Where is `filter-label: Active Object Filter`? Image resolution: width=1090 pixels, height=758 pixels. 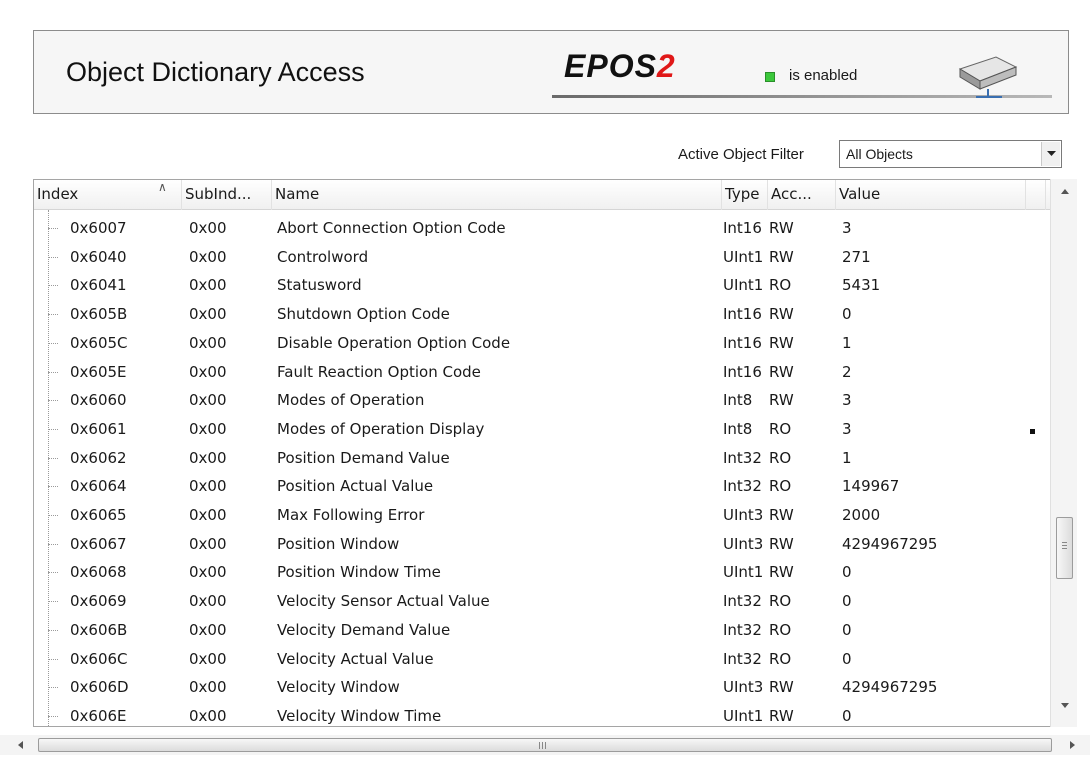
filter-label: Active Object Filter is located at coordinates (741, 154).